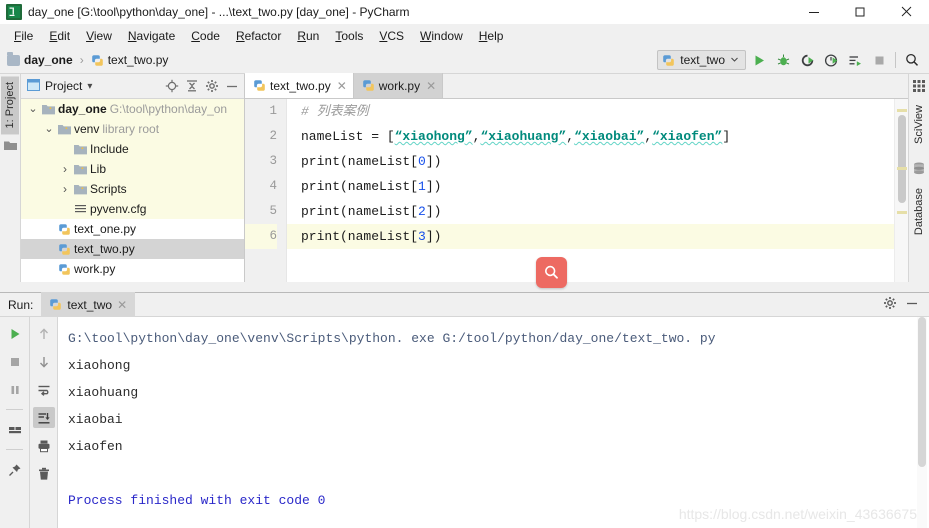  Describe the element at coordinates (551, 272) in the screenshot. I see `search-overlay-button` at that location.